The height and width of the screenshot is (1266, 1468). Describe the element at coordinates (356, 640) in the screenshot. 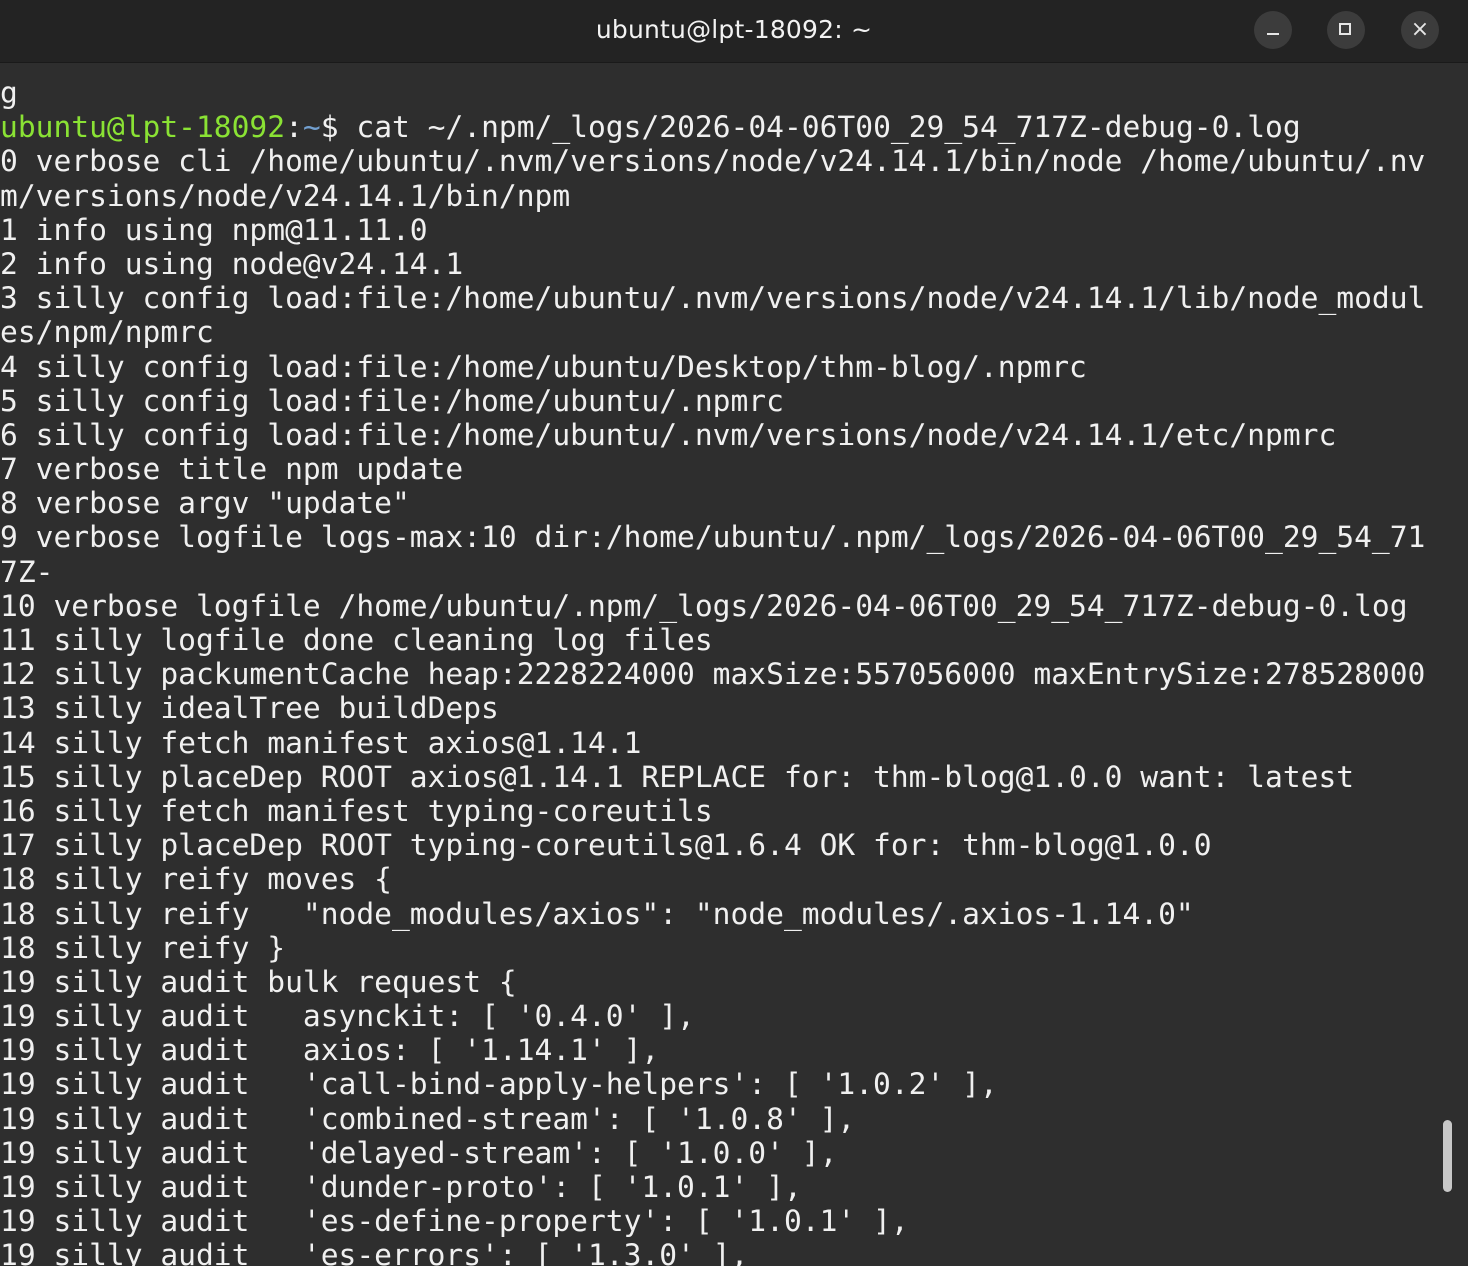

I see `log-line: 11 silly logfile done cleaning log files` at that location.